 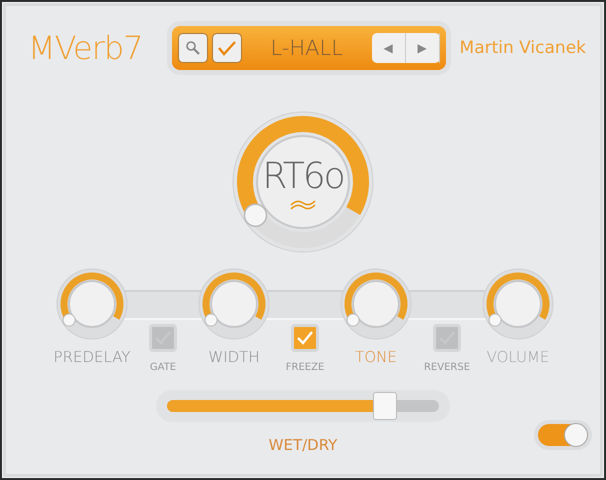 I want to click on knob-label: PREDELAY, so click(x=92, y=357).